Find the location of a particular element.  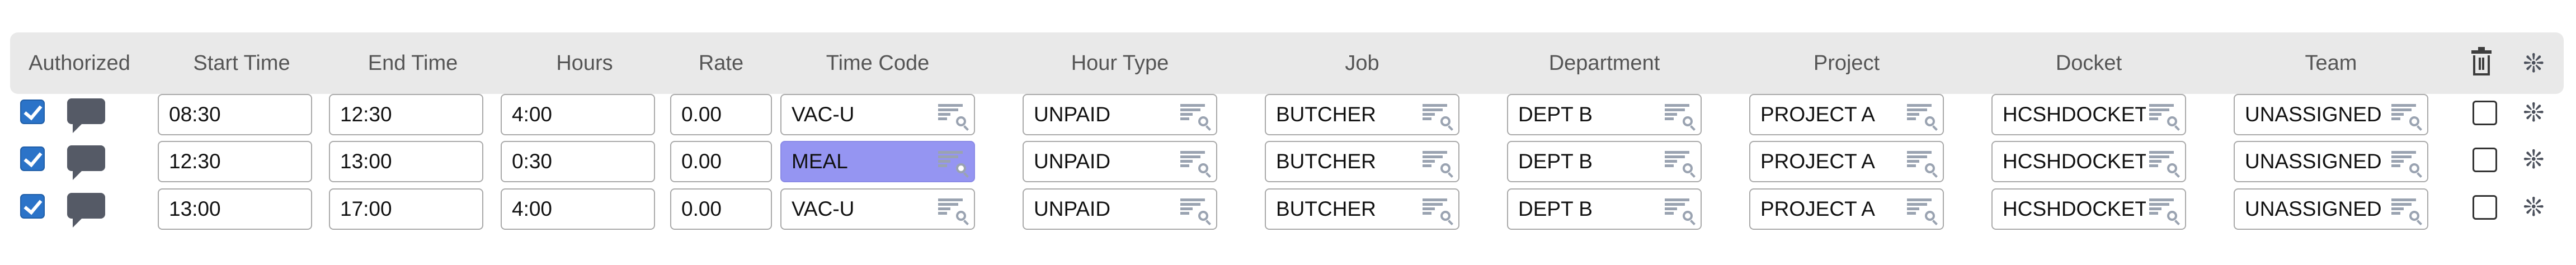

docket-field-value: HCSHDOCKET is located at coordinates (2074, 161).